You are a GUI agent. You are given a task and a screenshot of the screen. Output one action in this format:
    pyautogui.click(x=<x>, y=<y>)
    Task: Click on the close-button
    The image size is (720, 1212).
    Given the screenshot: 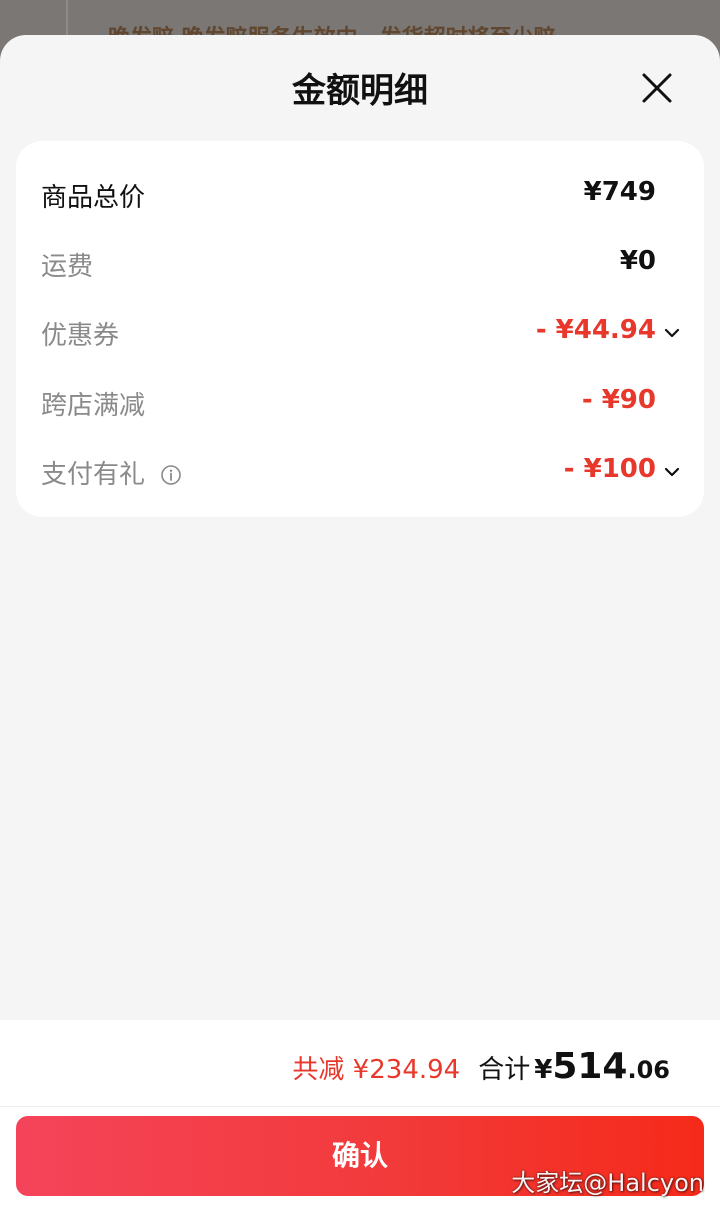 What is the action you would take?
    pyautogui.click(x=657, y=88)
    